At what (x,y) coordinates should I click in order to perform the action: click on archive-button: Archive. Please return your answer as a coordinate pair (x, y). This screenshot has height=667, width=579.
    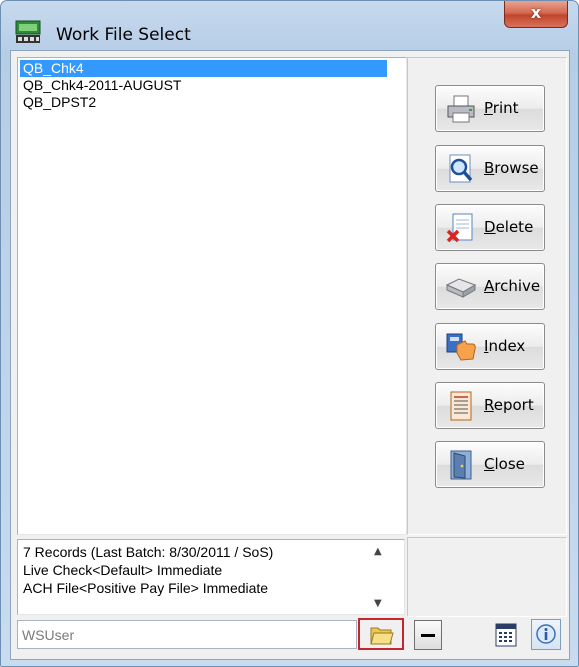
    Looking at the image, I should click on (490, 286).